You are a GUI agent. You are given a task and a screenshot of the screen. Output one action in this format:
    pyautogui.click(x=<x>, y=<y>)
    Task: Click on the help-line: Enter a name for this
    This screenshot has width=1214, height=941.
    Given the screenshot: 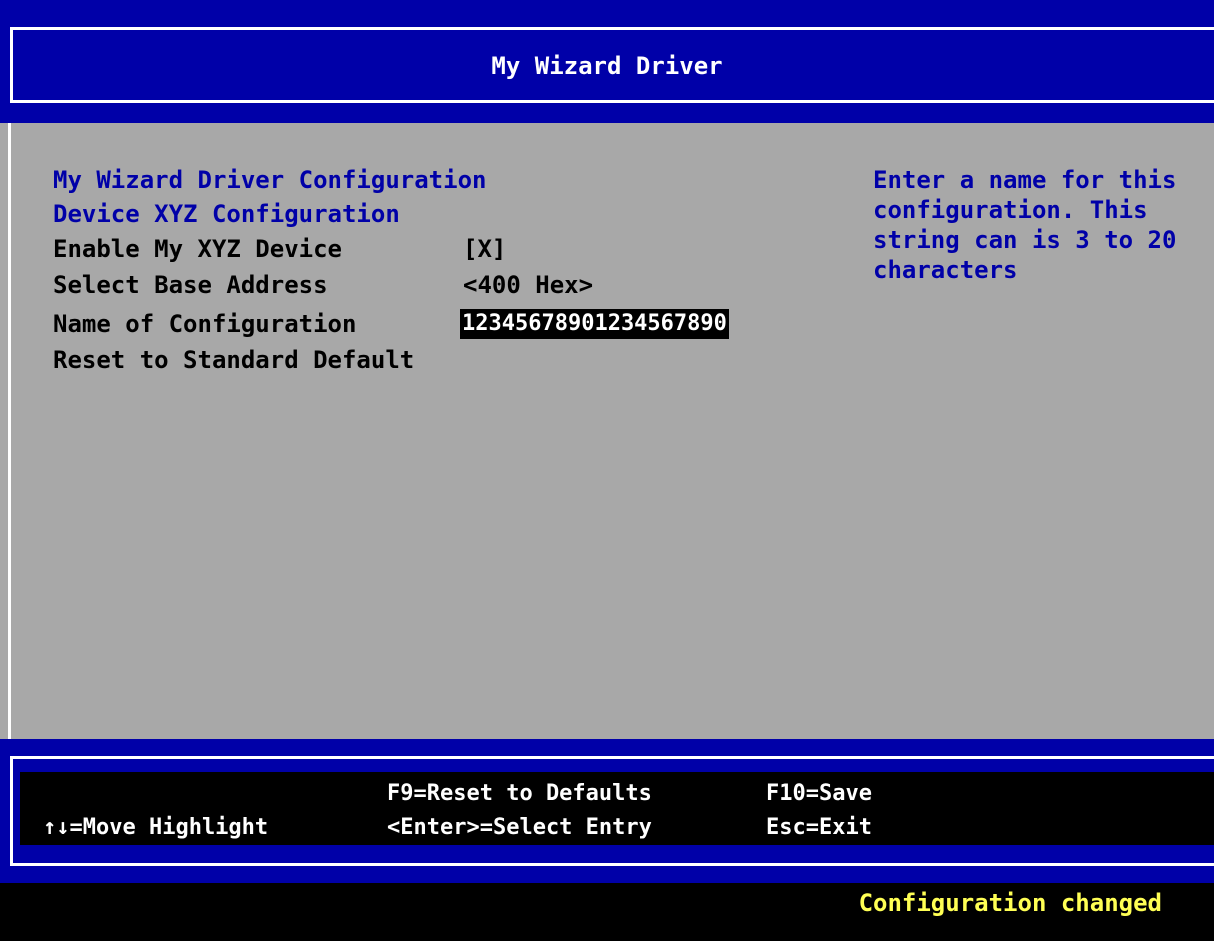 What is the action you would take?
    pyautogui.click(x=1025, y=180)
    